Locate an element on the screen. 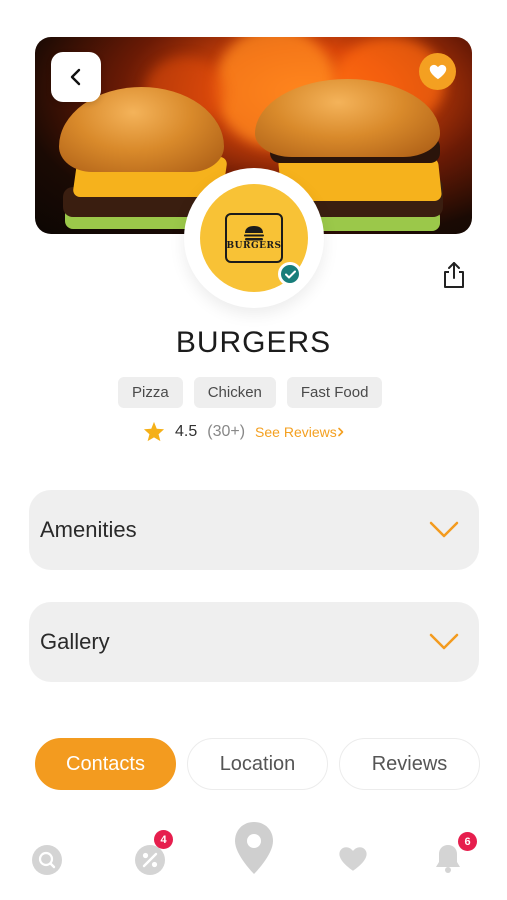 Image resolution: width=507 pixels, height=900 pixels. verified-badge is located at coordinates (290, 274).